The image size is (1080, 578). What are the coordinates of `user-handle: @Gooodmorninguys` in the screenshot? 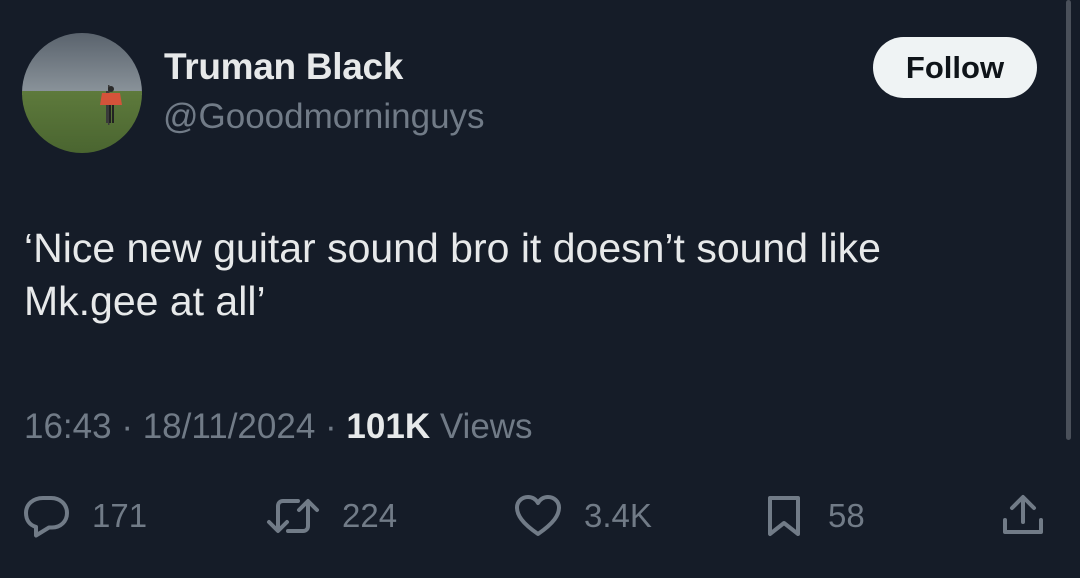 It's located at (324, 117).